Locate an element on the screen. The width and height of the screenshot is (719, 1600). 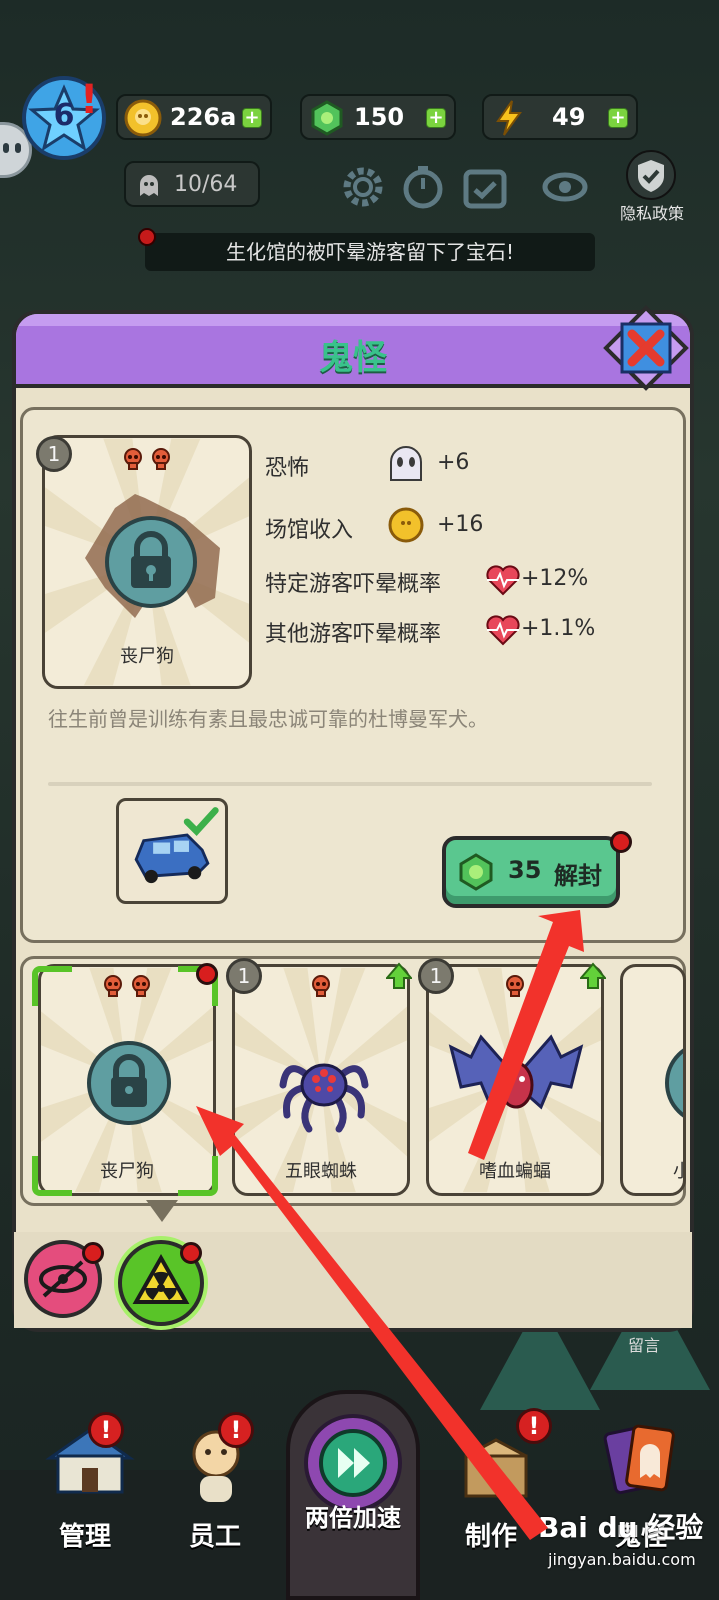
detail-divider is located at coordinates (350, 784).